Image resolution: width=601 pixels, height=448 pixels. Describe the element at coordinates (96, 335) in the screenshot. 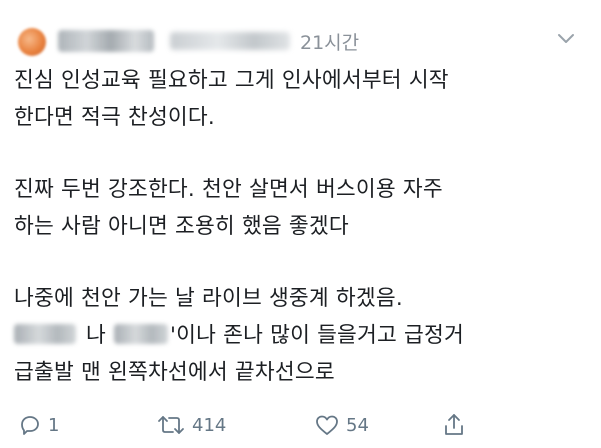

I see `tweet-fragment: 나` at that location.